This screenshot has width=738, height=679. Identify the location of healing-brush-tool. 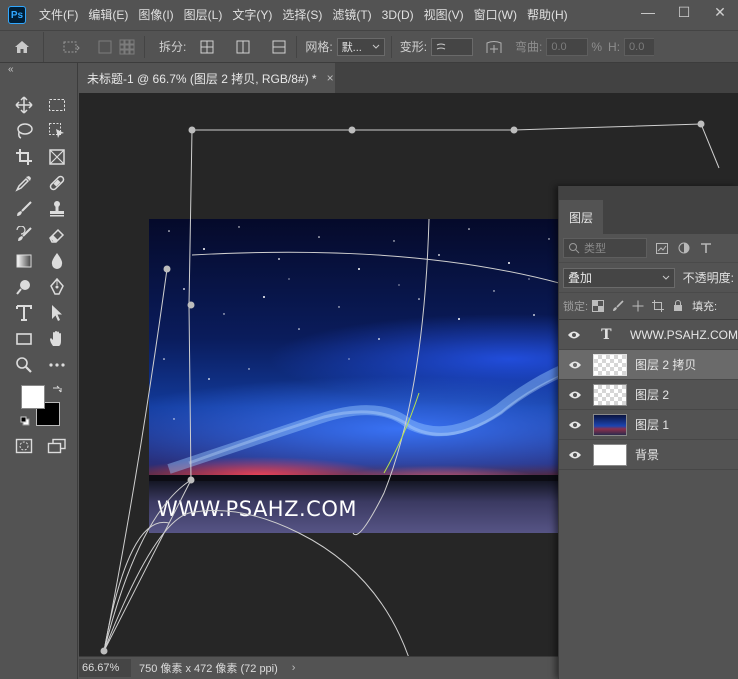
(57, 183).